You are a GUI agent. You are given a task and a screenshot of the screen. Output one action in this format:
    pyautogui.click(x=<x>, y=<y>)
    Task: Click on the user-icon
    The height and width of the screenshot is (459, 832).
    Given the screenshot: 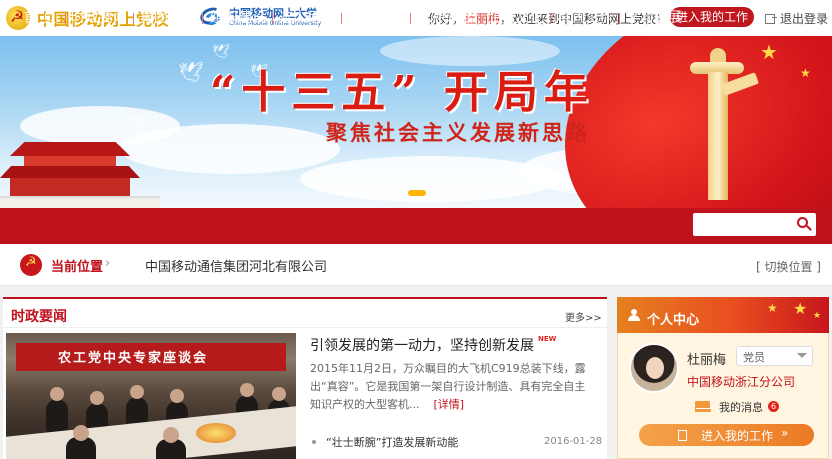 What is the action you would take?
    pyautogui.click(x=634, y=315)
    